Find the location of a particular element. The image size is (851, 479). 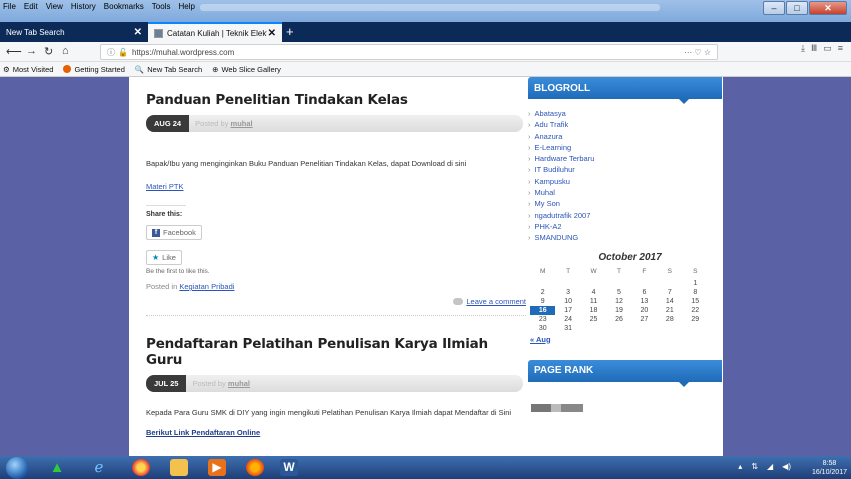

minimize-button: – is located at coordinates (774, 8).